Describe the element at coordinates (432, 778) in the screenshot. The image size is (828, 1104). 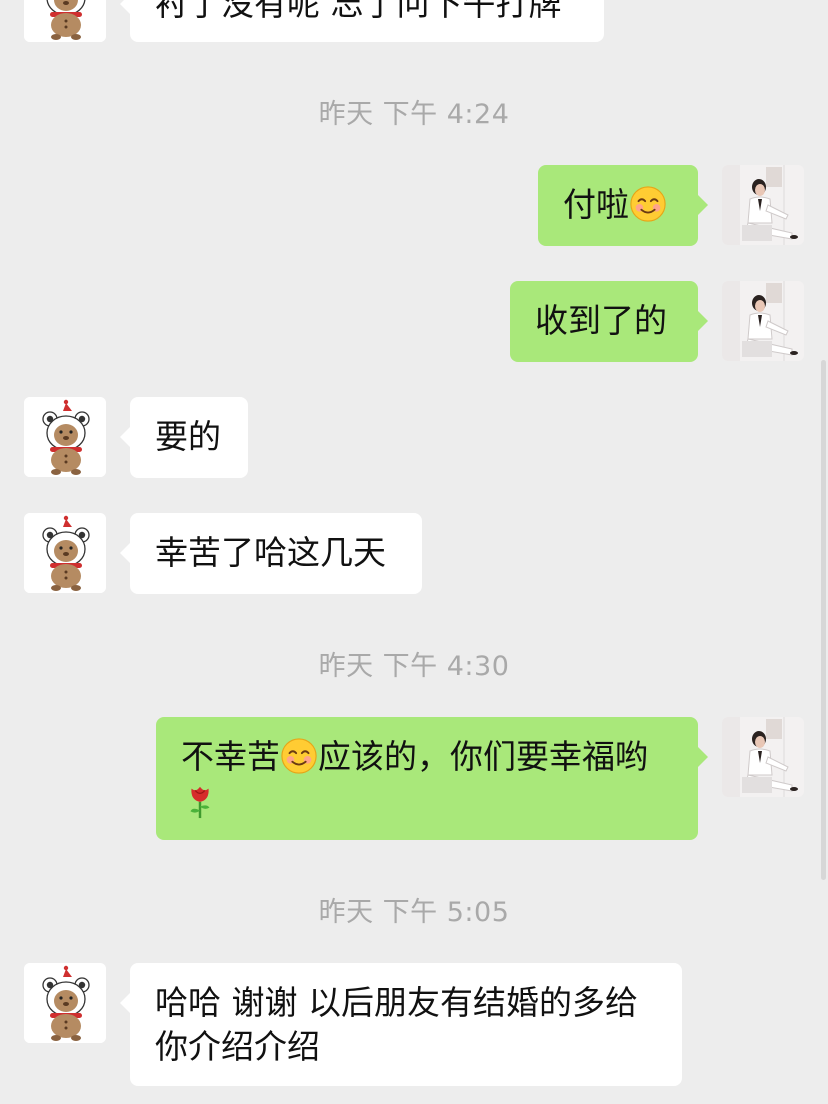
I see `outgoing-message-bubble: 不幸苦 应该的，你们要幸福哟` at that location.